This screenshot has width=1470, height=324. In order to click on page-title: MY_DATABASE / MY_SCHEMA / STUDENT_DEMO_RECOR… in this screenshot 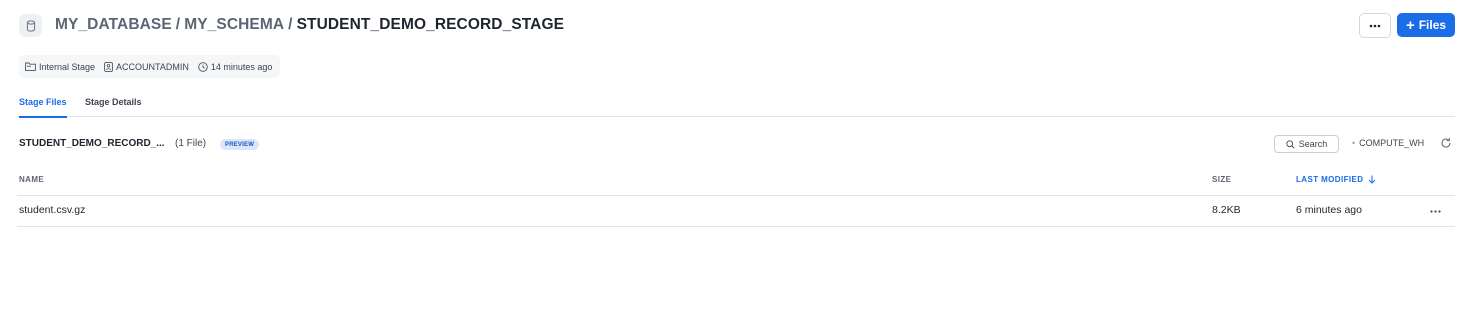, I will do `click(309, 25)`.